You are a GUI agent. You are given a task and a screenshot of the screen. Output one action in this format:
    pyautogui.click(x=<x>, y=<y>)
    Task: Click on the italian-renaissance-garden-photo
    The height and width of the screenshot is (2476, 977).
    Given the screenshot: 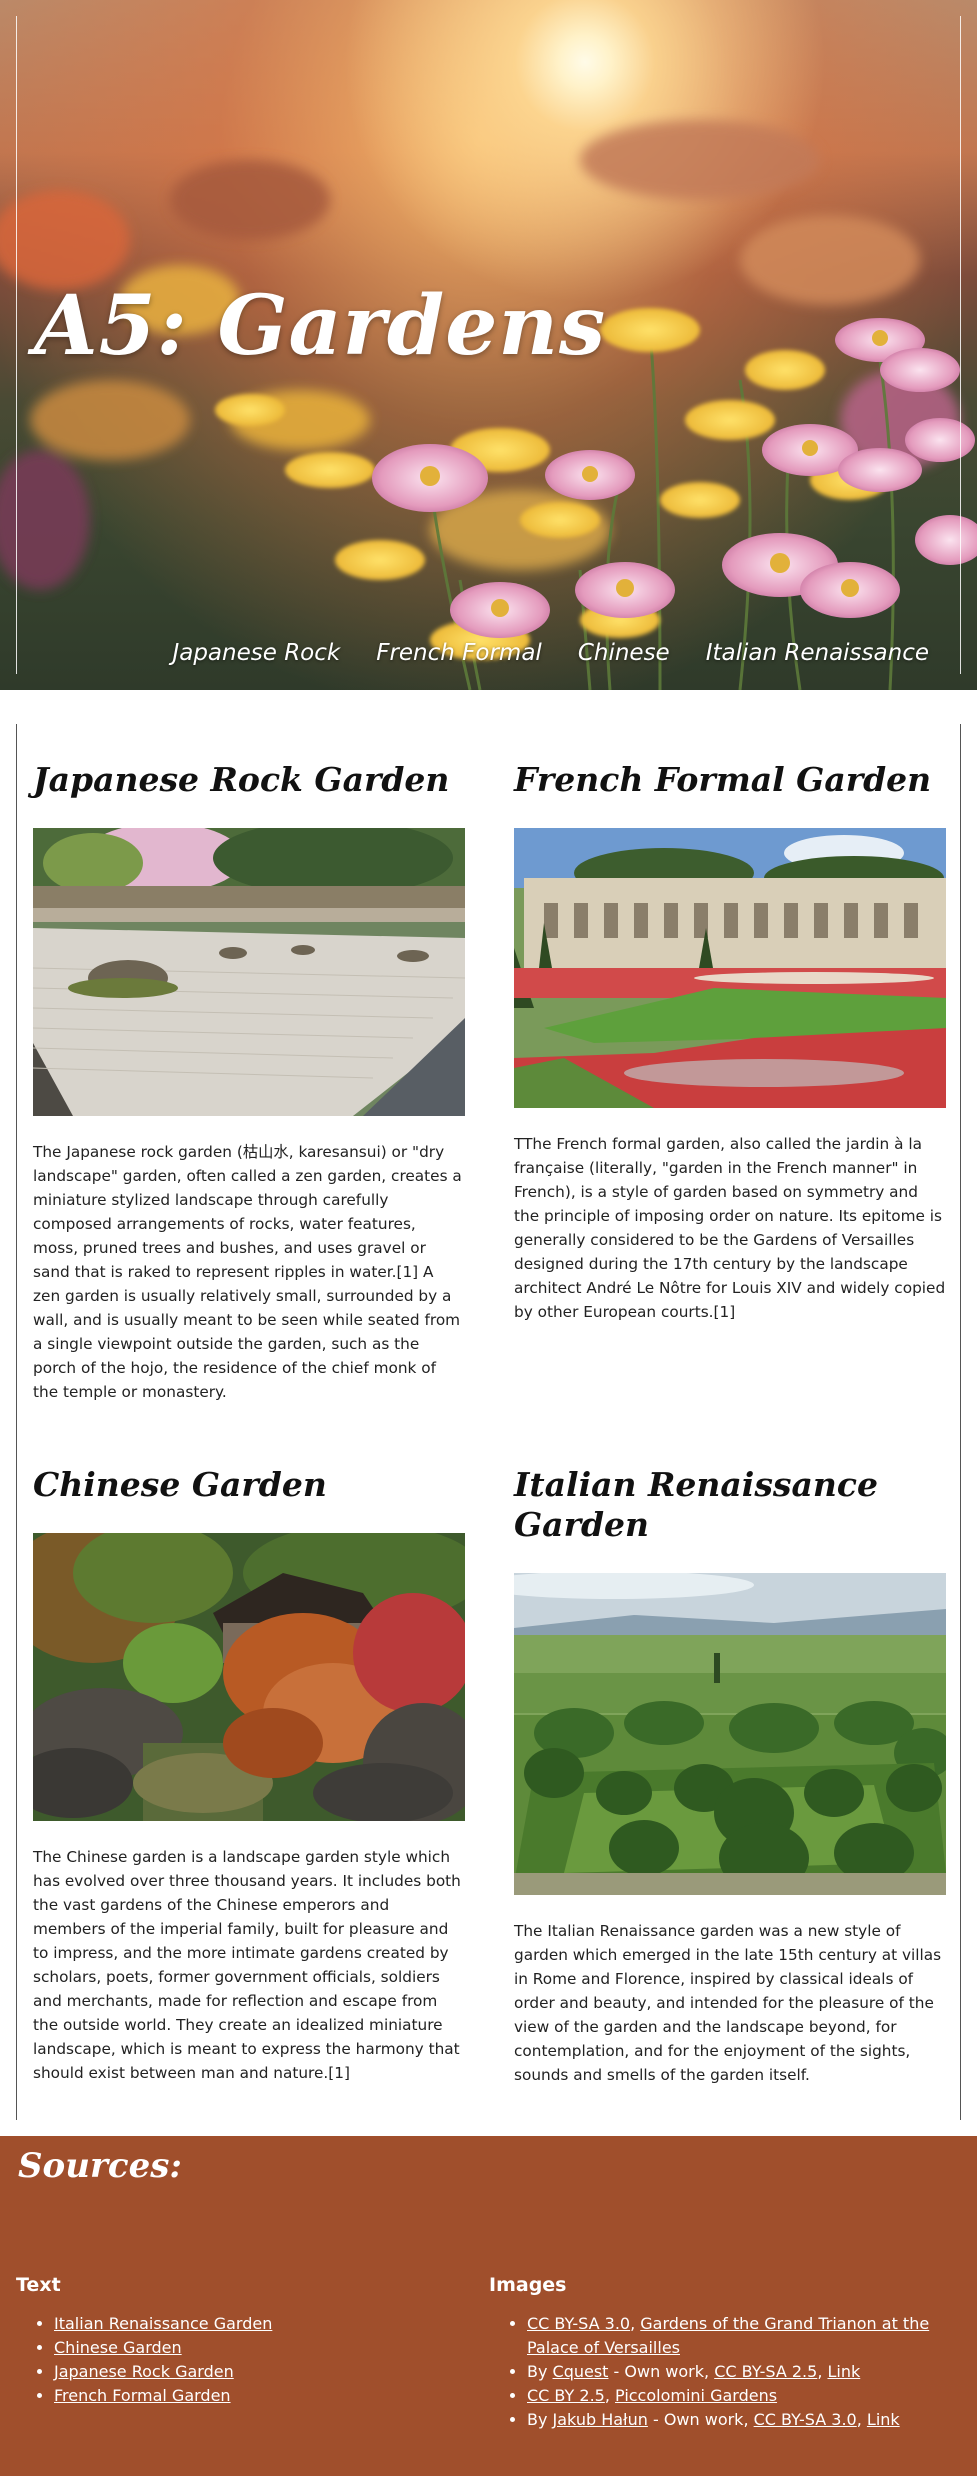 What is the action you would take?
    pyautogui.click(x=730, y=1734)
    